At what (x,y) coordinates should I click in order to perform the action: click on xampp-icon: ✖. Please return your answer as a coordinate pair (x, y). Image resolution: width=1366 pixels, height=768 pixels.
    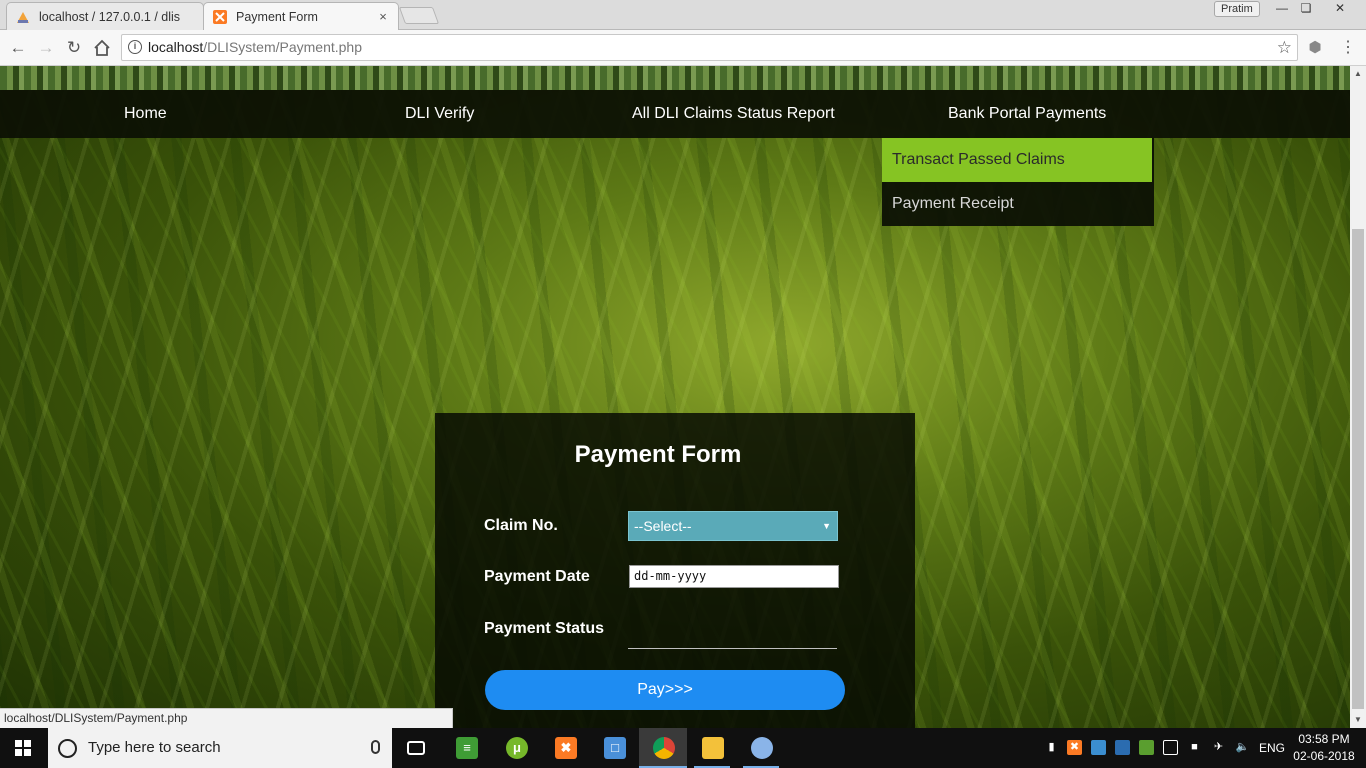
    Looking at the image, I should click on (566, 748).